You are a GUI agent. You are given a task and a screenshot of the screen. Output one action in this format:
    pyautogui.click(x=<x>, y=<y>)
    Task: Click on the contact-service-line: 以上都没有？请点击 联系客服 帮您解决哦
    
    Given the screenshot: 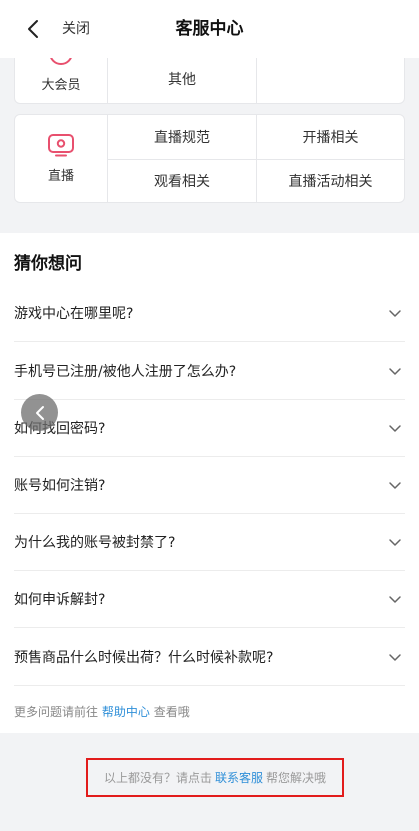 What is the action you would take?
    pyautogui.click(x=215, y=777)
    